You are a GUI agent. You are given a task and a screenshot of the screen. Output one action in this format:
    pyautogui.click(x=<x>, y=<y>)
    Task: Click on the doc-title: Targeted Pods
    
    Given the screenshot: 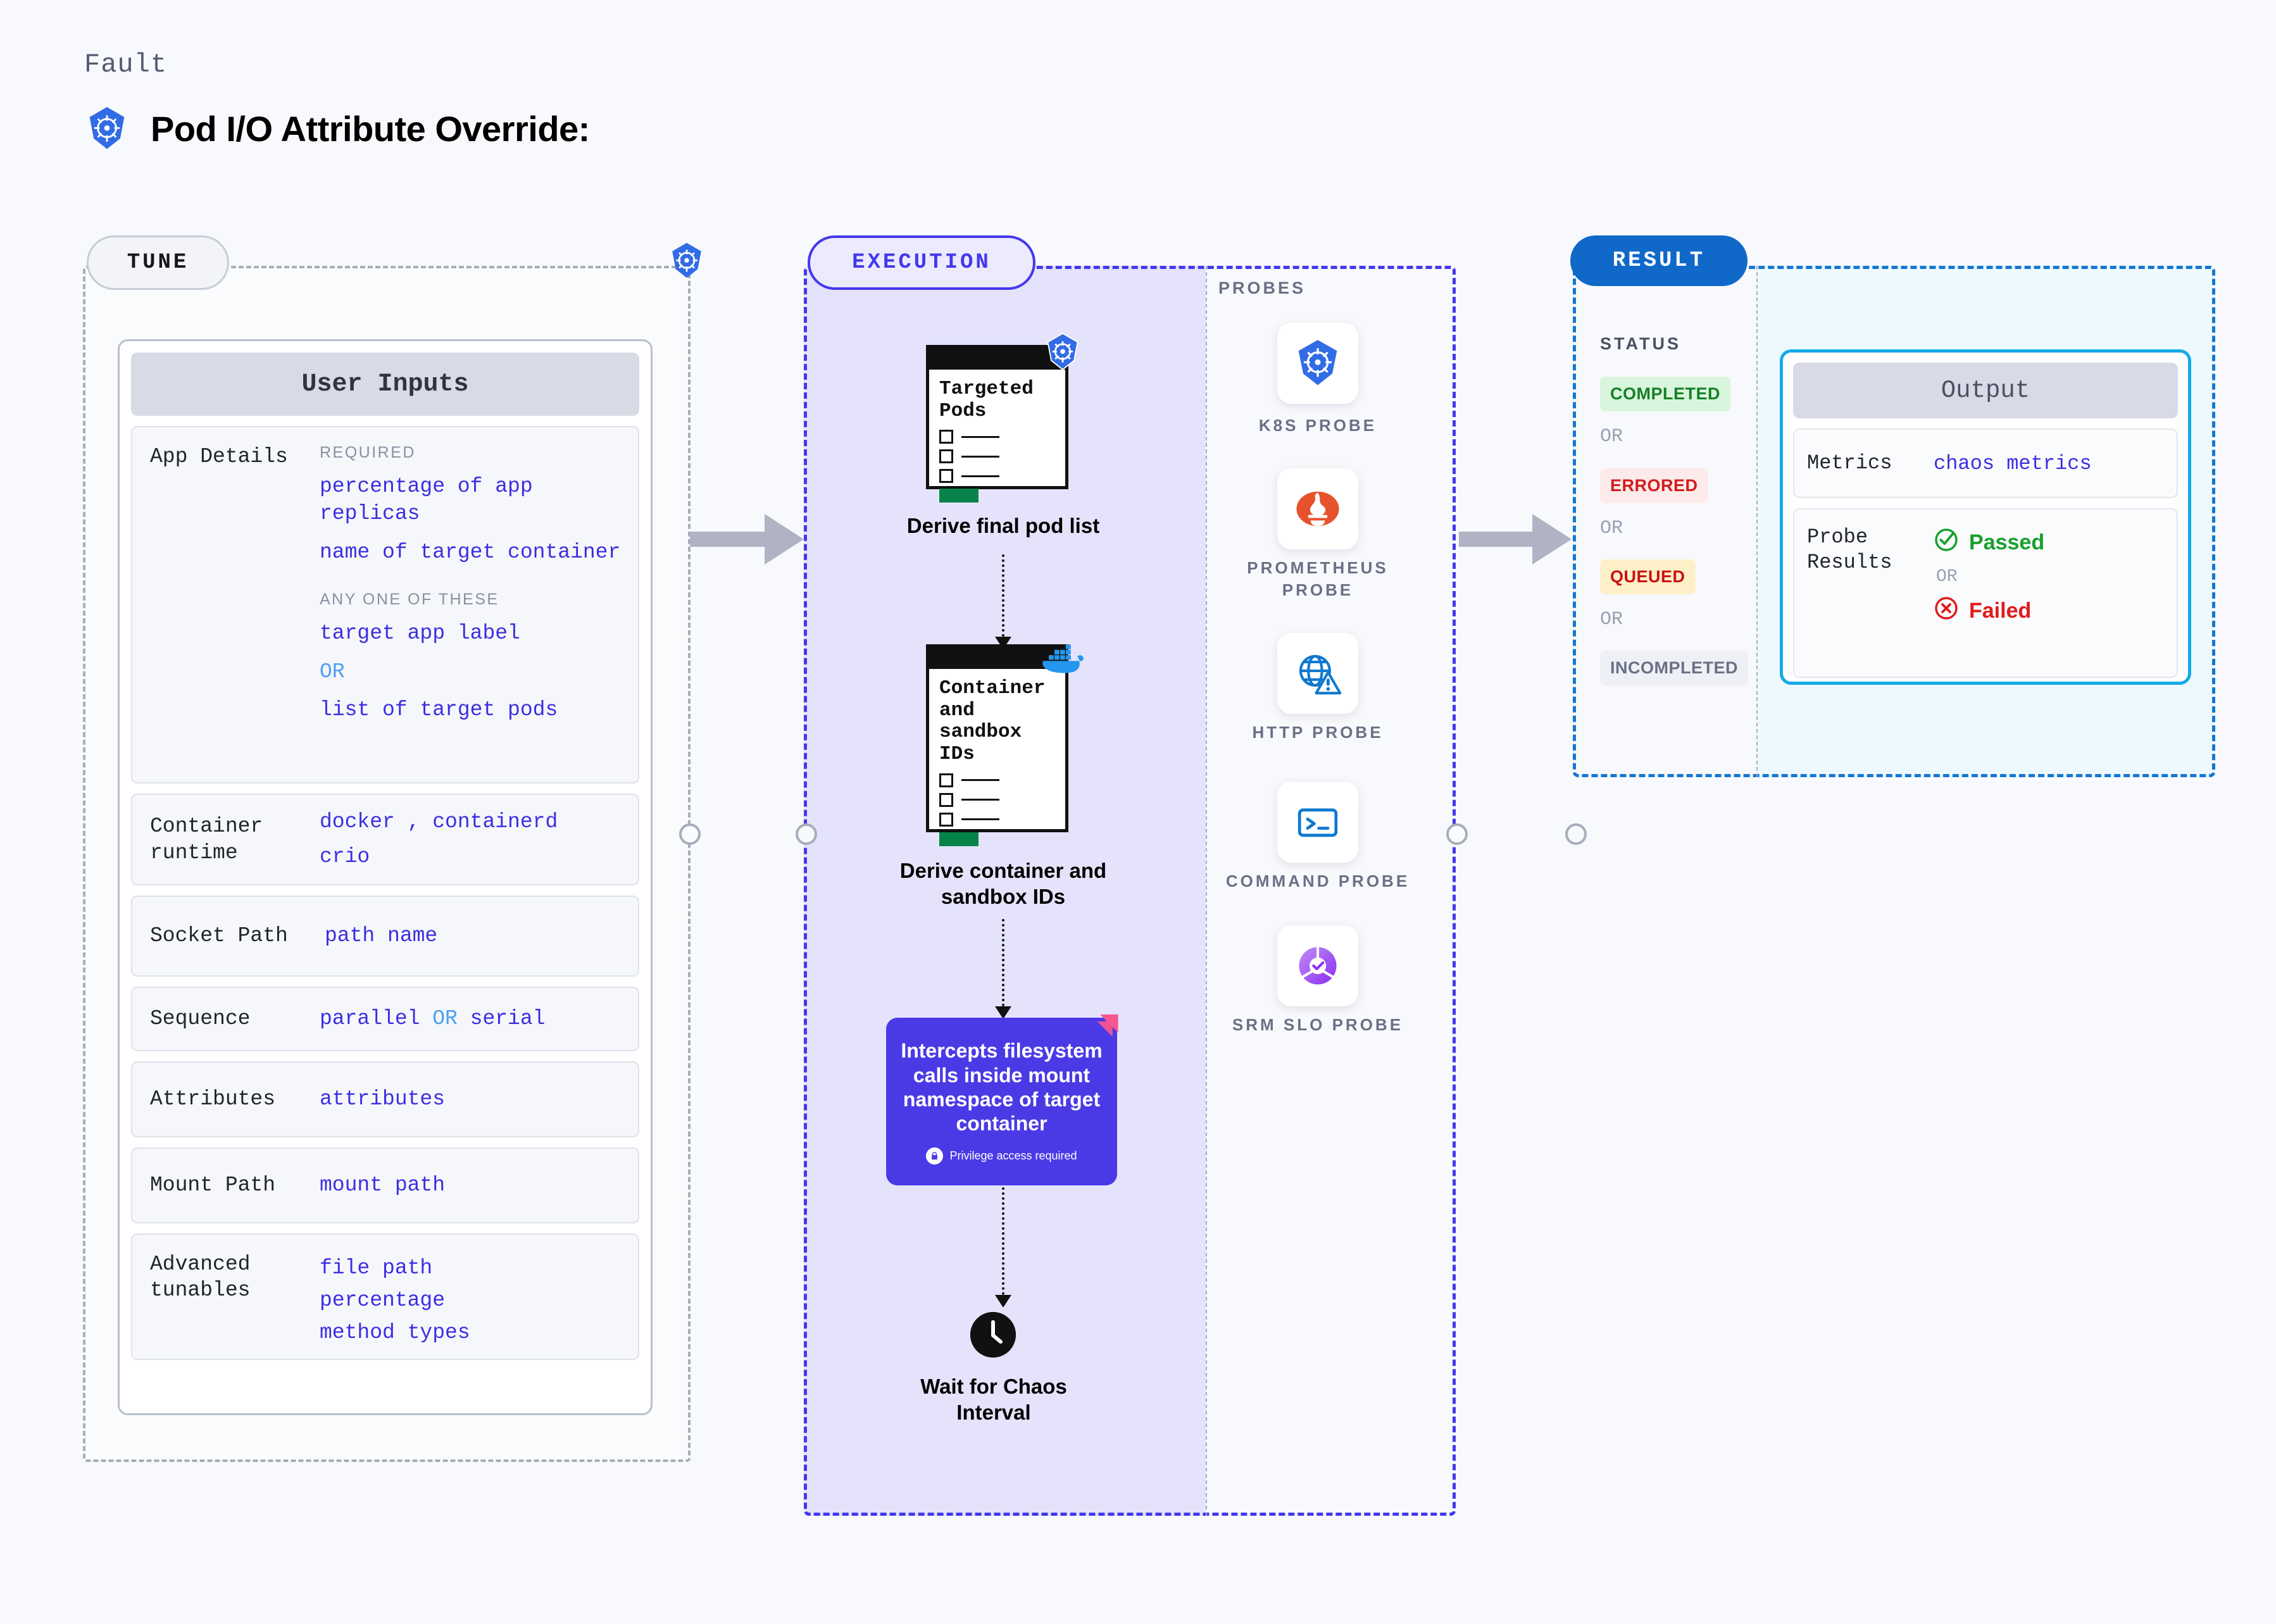 What is the action you would take?
    pyautogui.click(x=987, y=400)
    